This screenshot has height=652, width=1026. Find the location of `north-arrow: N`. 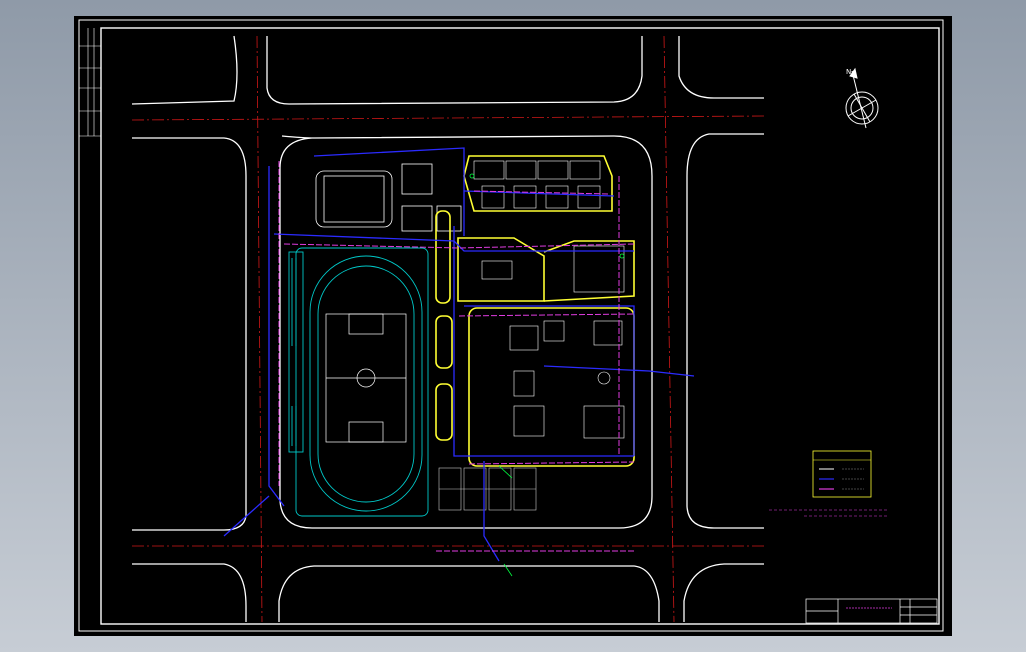

north-arrow: N is located at coordinates (862, 98).